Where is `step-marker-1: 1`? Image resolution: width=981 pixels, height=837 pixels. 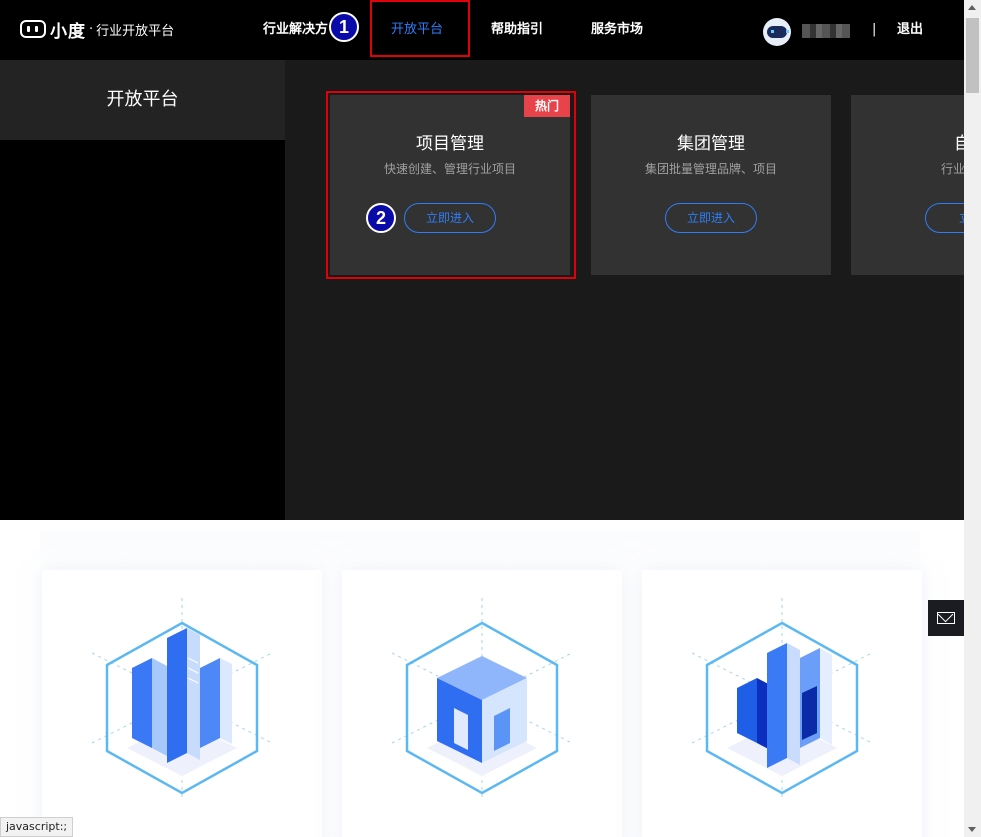
step-marker-1: 1 is located at coordinates (344, 27).